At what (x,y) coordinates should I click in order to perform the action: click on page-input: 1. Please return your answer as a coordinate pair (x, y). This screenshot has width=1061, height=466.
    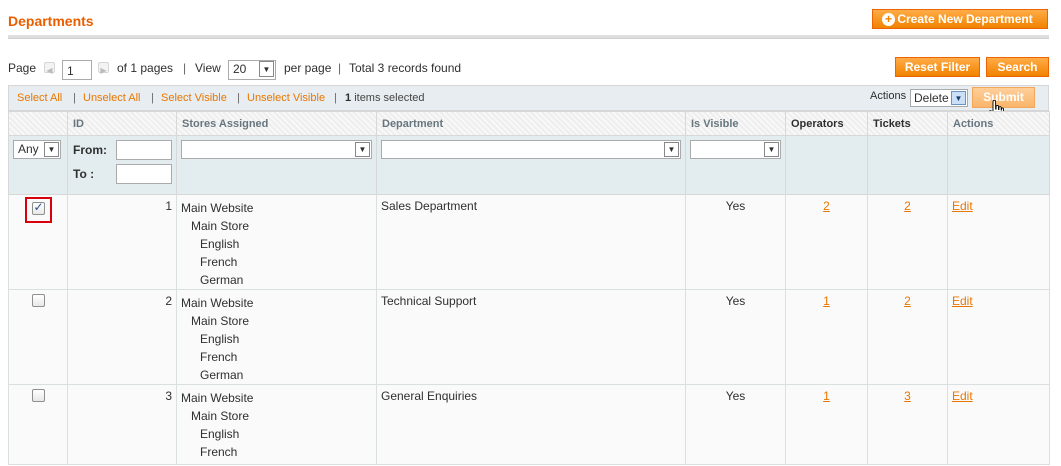
    Looking at the image, I should click on (77, 70).